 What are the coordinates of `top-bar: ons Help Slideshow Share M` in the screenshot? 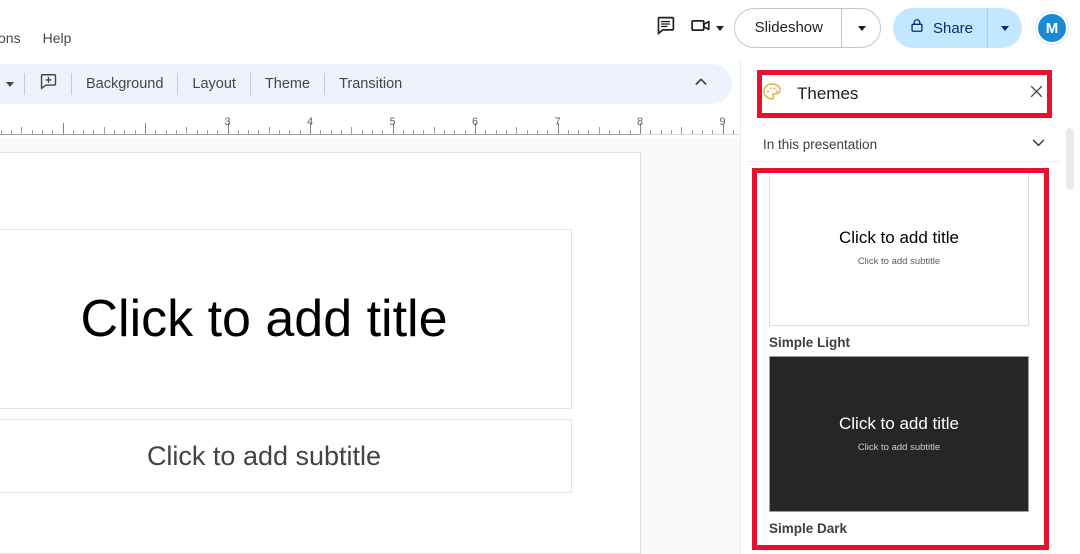 It's located at (540, 28).